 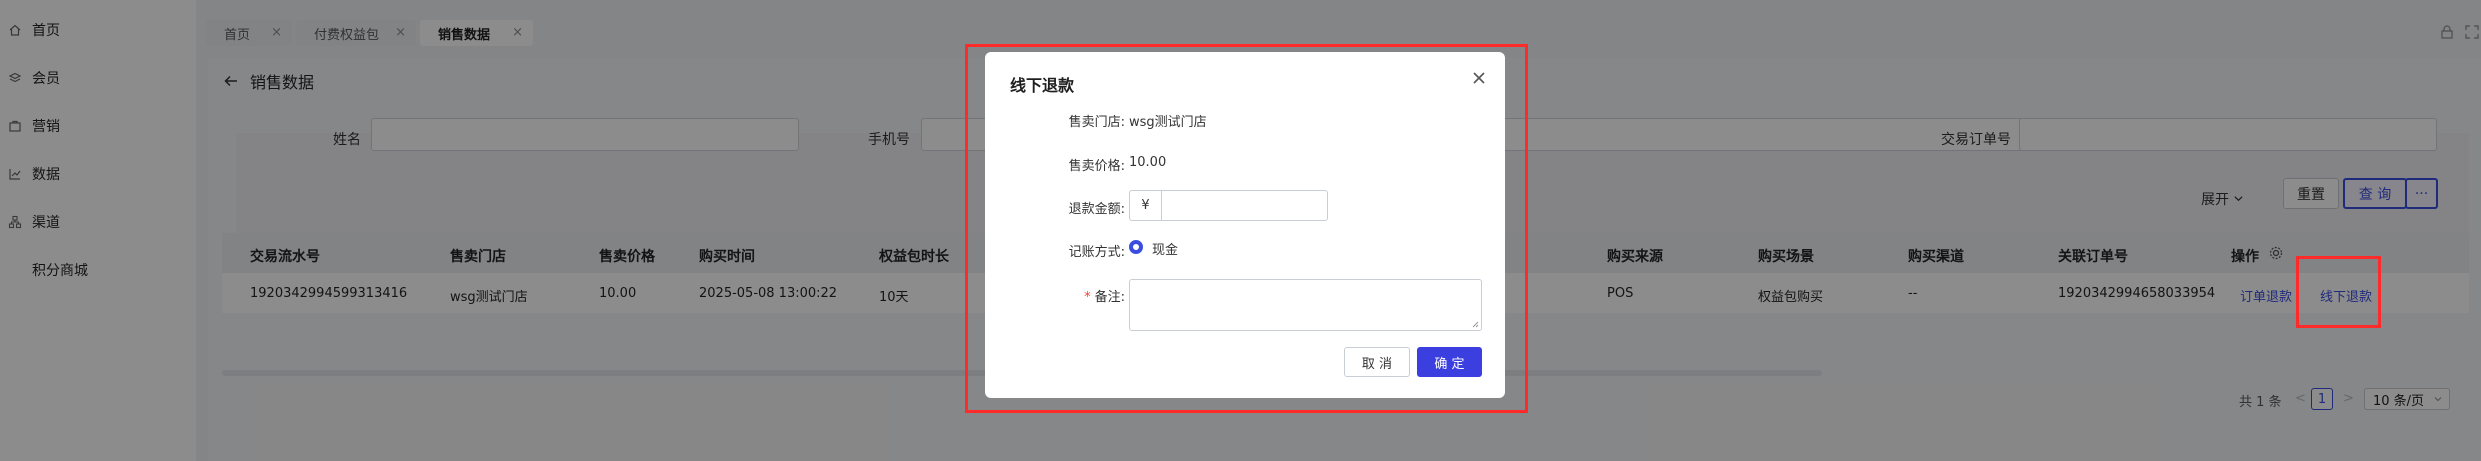 What do you see at coordinates (1475, 324) in the screenshot?
I see `resize-handle-icon` at bounding box center [1475, 324].